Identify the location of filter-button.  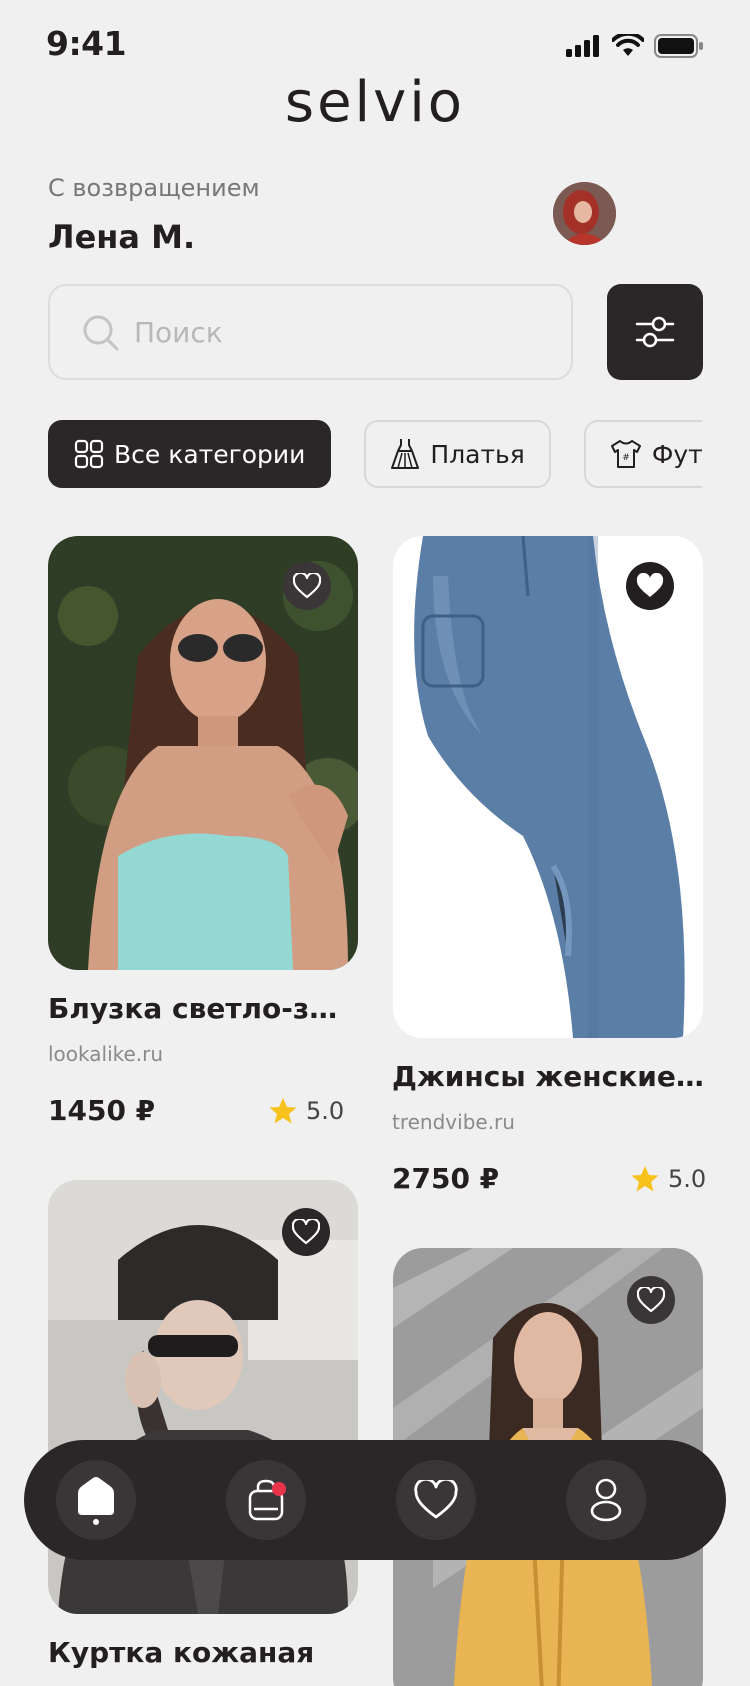
(655, 332).